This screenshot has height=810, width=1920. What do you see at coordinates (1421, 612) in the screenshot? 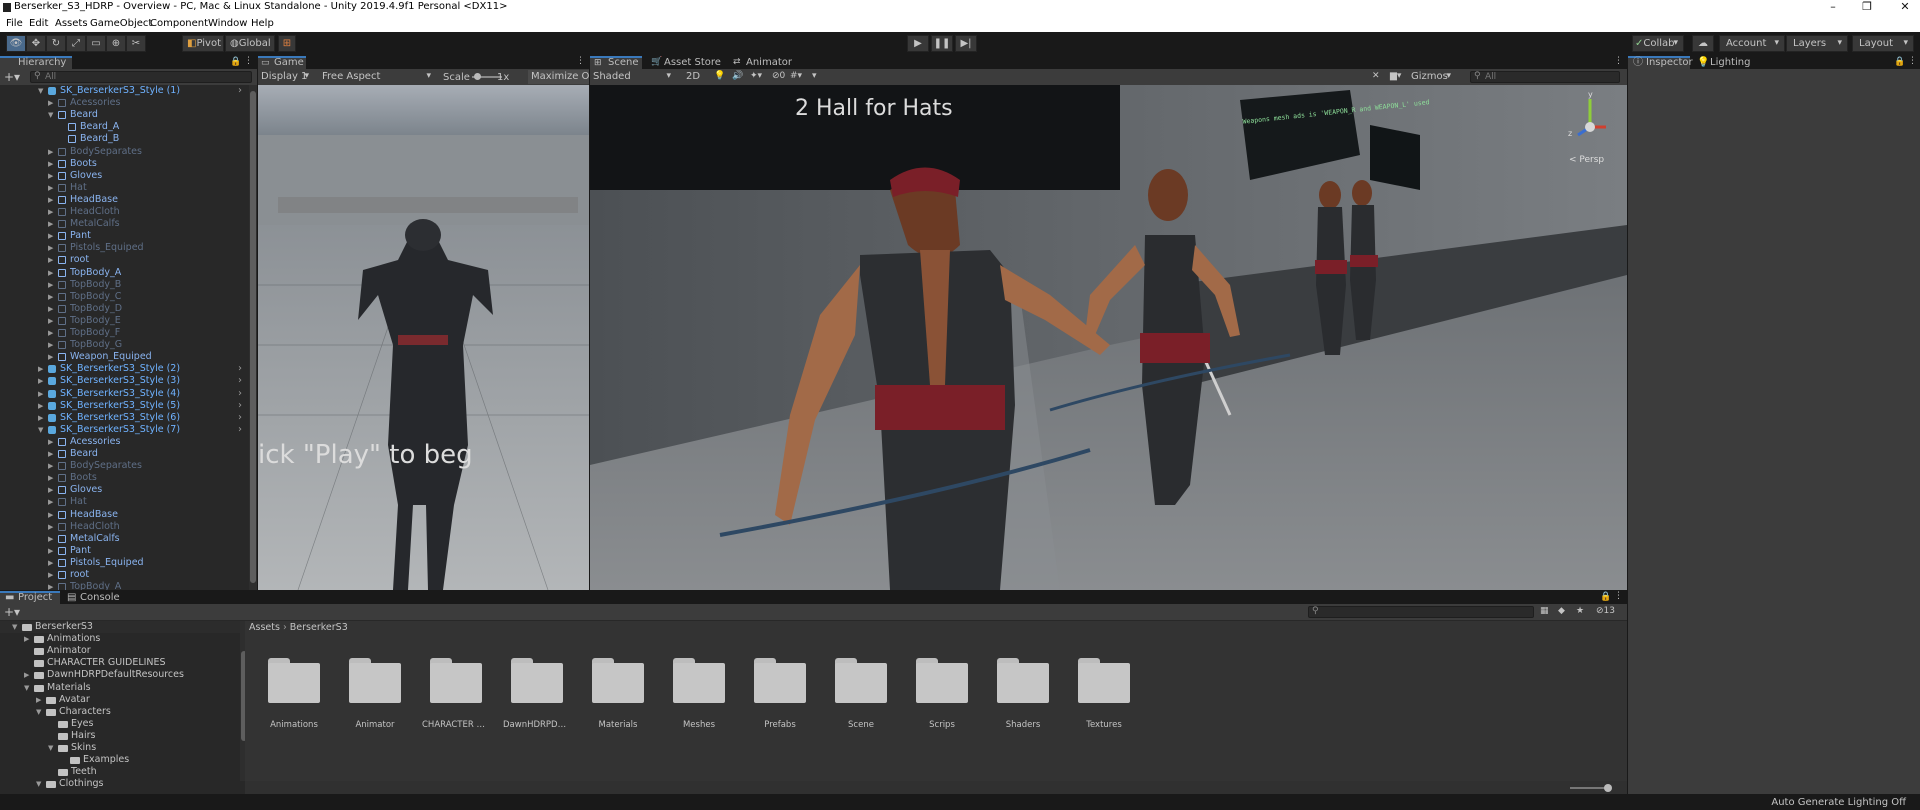
I see `project-search-input` at bounding box center [1421, 612].